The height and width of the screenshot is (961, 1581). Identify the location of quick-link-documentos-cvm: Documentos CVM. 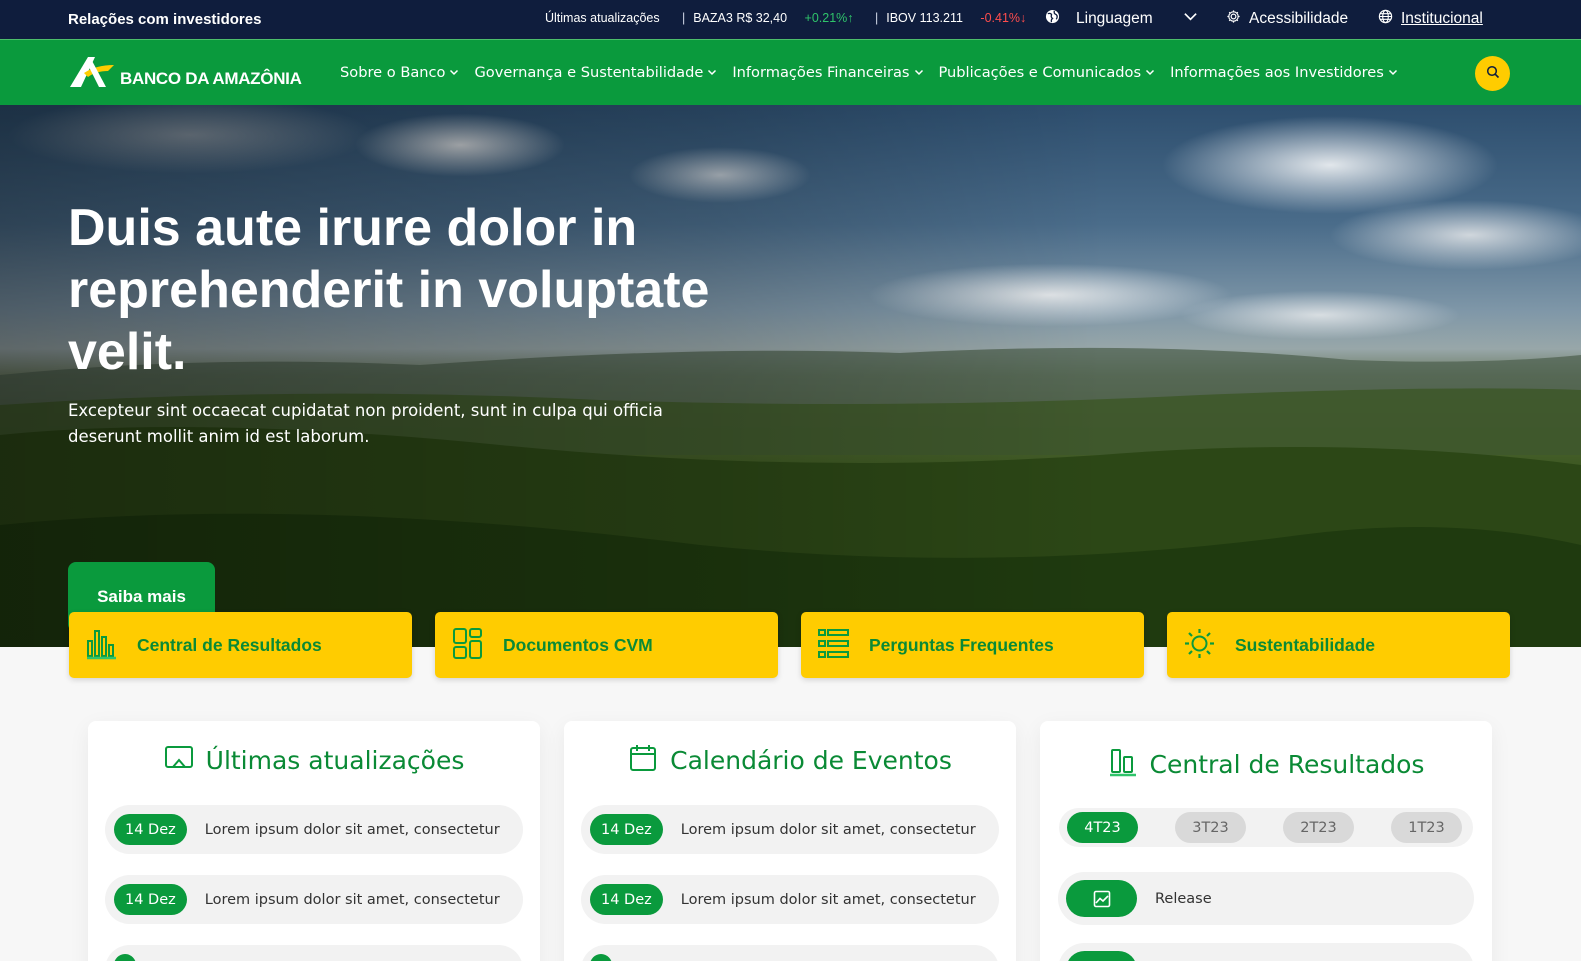
(606, 645).